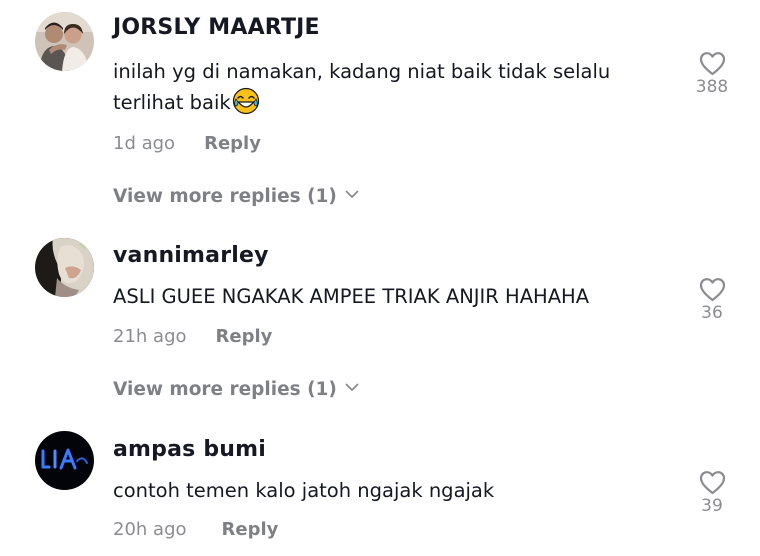 Image resolution: width=760 pixels, height=556 pixels. What do you see at coordinates (191, 255) in the screenshot?
I see `username: vannimarley` at bounding box center [191, 255].